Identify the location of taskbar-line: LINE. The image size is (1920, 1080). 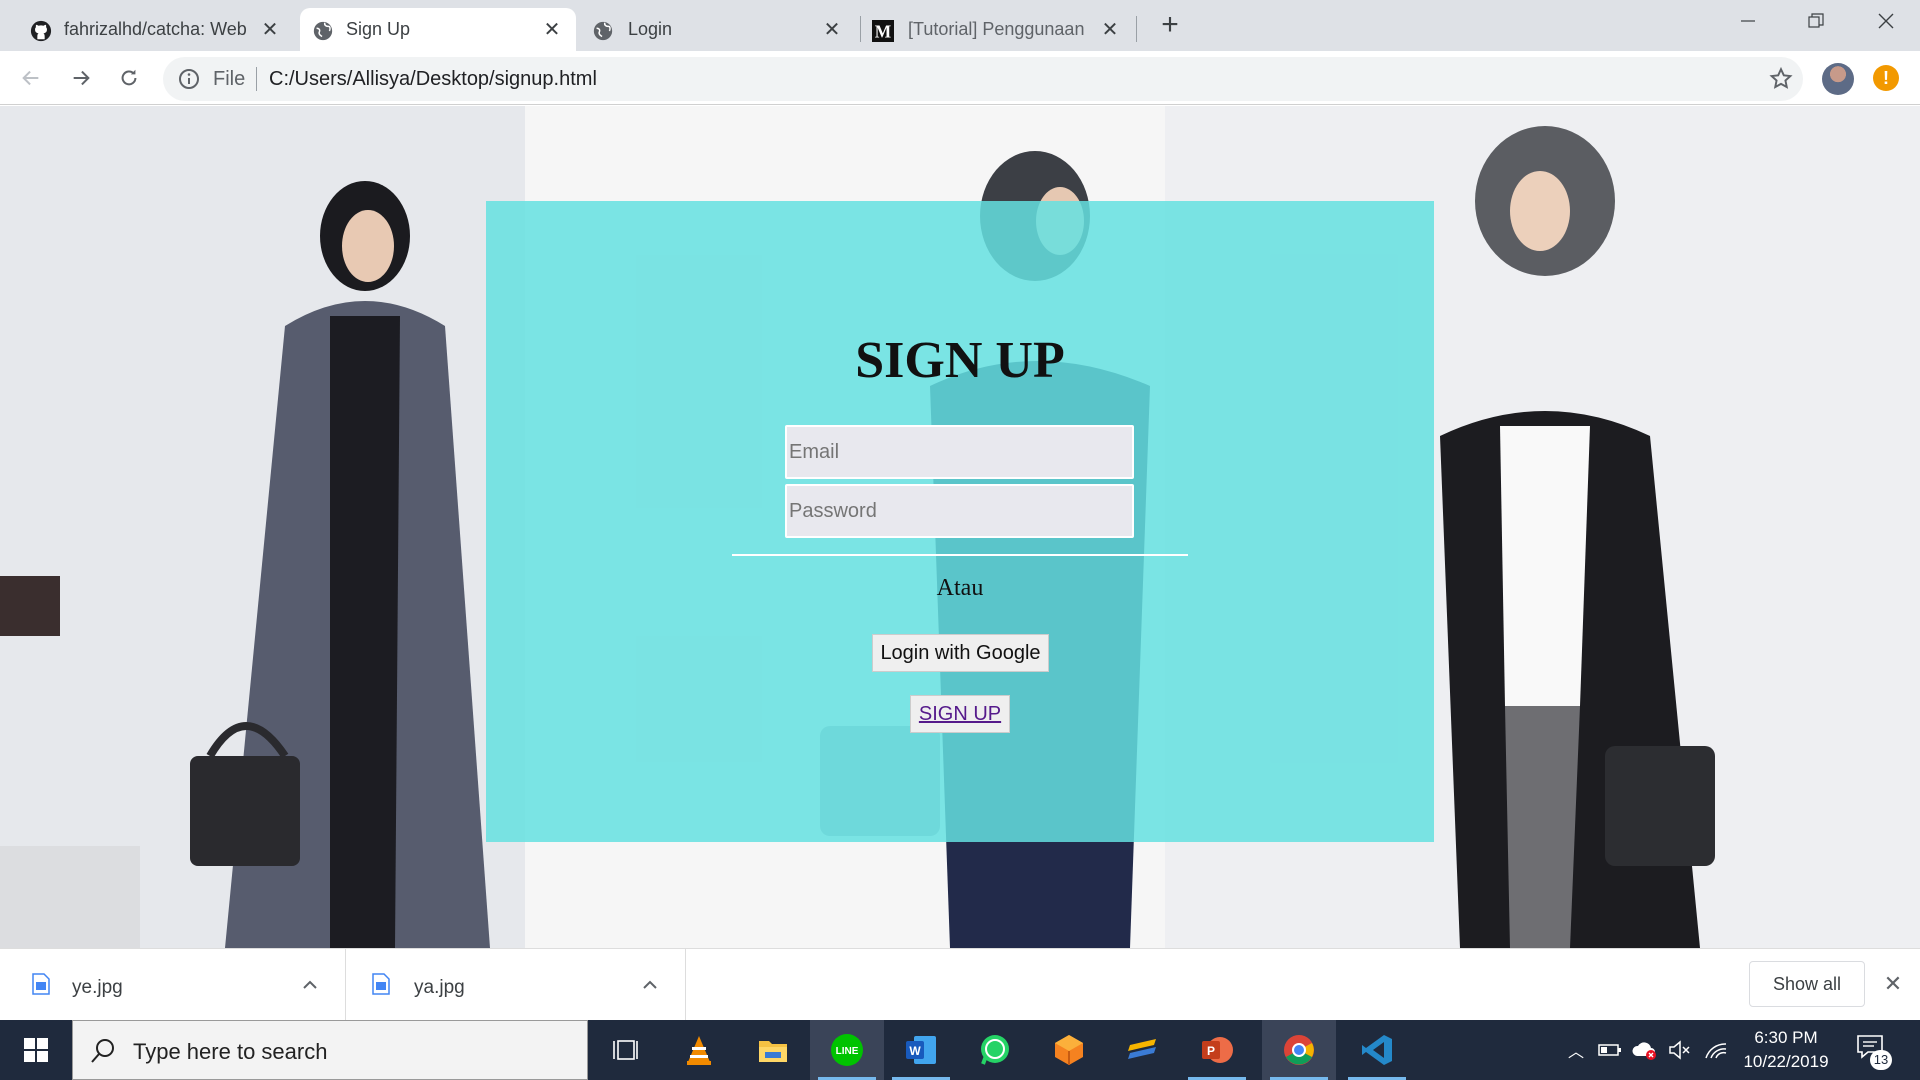
(847, 1050).